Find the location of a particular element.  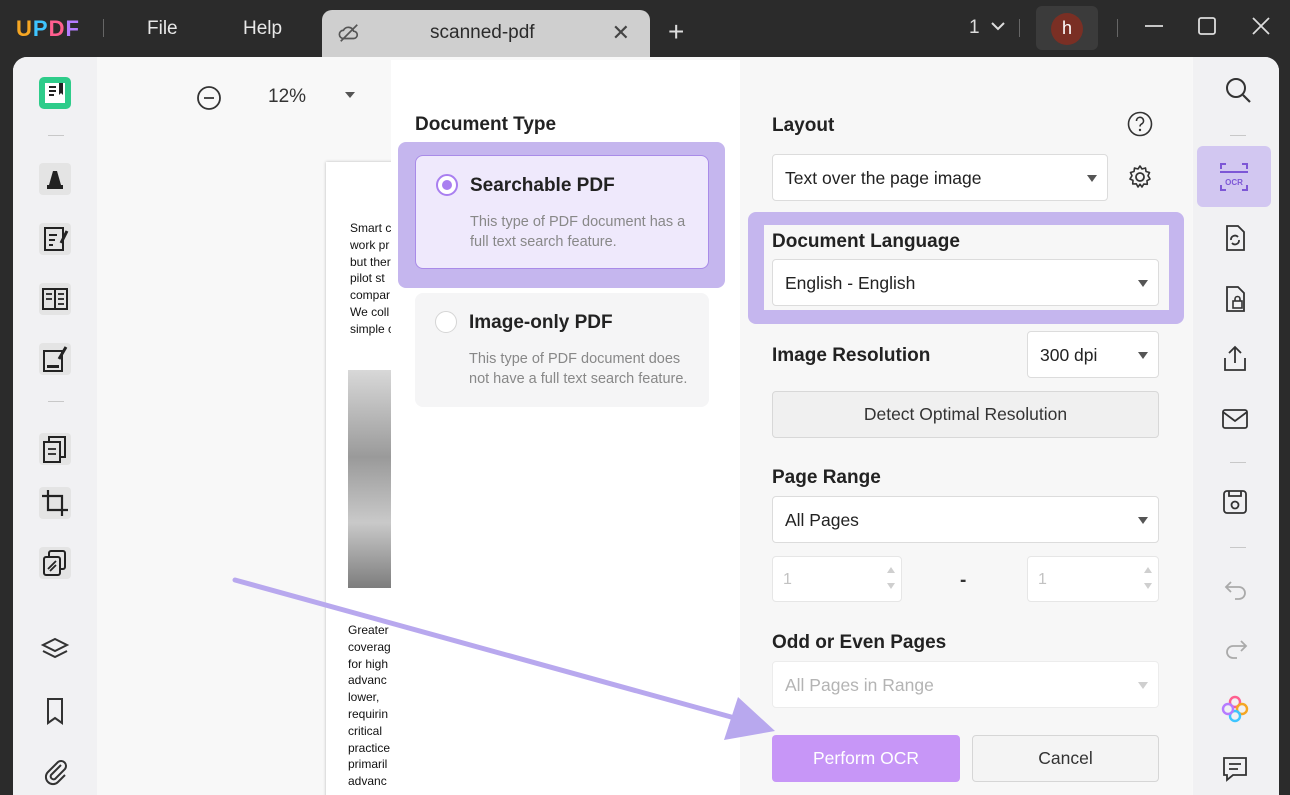

layers-icon is located at coordinates (55, 650).